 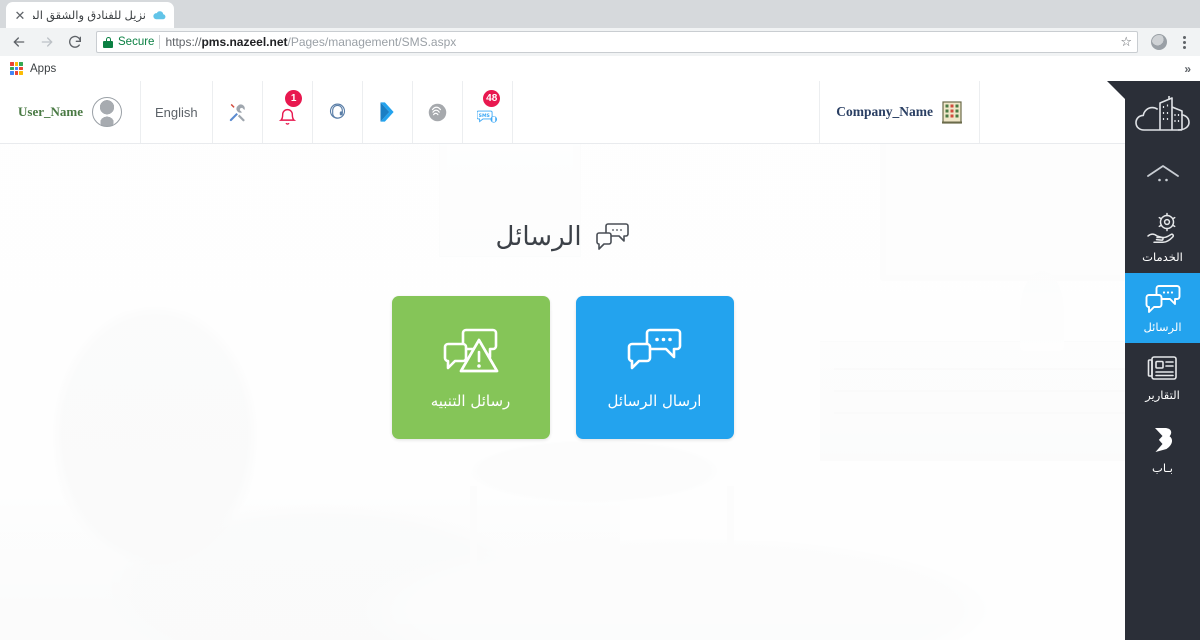 What do you see at coordinates (160, 42) in the screenshot?
I see `omnibox-divider` at bounding box center [160, 42].